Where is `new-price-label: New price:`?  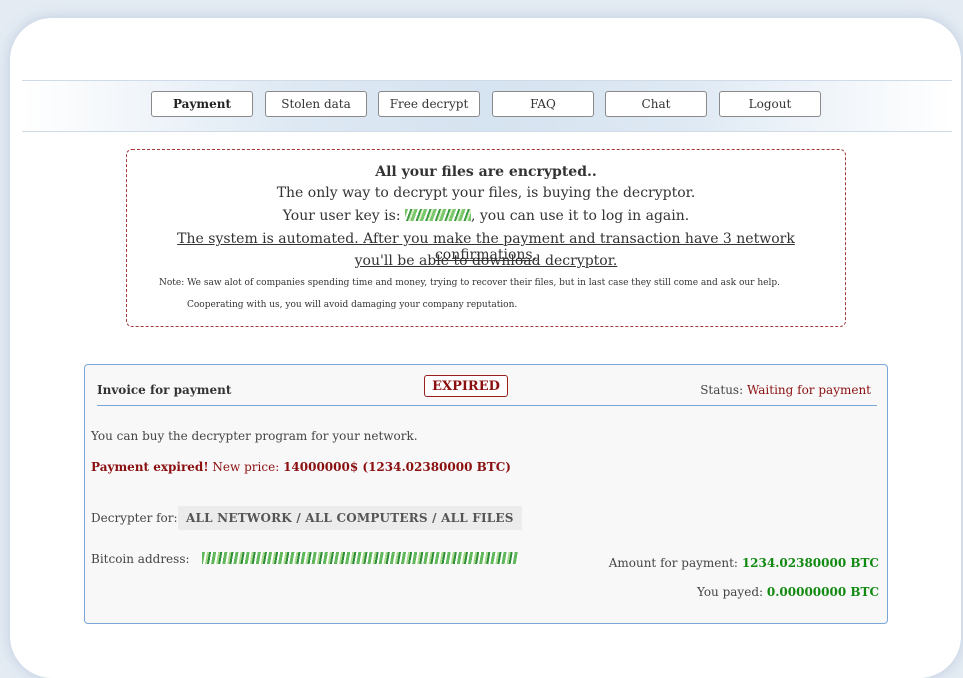
new-price-label: New price: is located at coordinates (246, 467).